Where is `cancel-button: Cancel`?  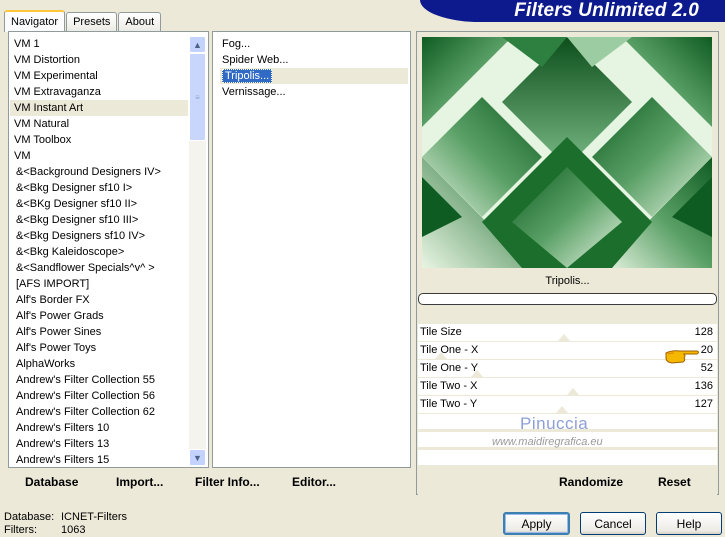
cancel-button: Cancel is located at coordinates (613, 523).